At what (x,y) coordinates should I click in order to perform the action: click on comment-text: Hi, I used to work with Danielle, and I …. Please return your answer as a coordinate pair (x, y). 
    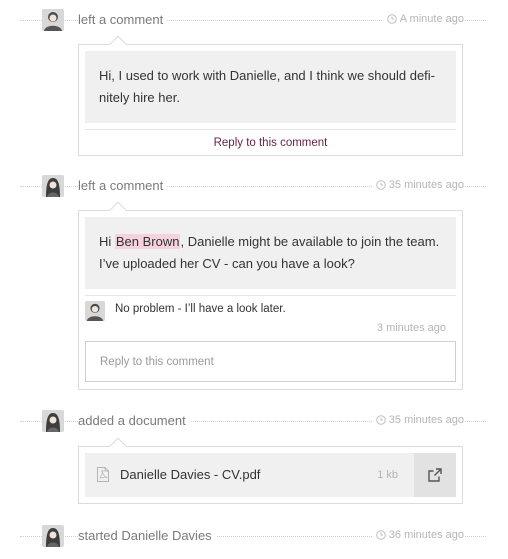
    Looking at the image, I should click on (267, 86).